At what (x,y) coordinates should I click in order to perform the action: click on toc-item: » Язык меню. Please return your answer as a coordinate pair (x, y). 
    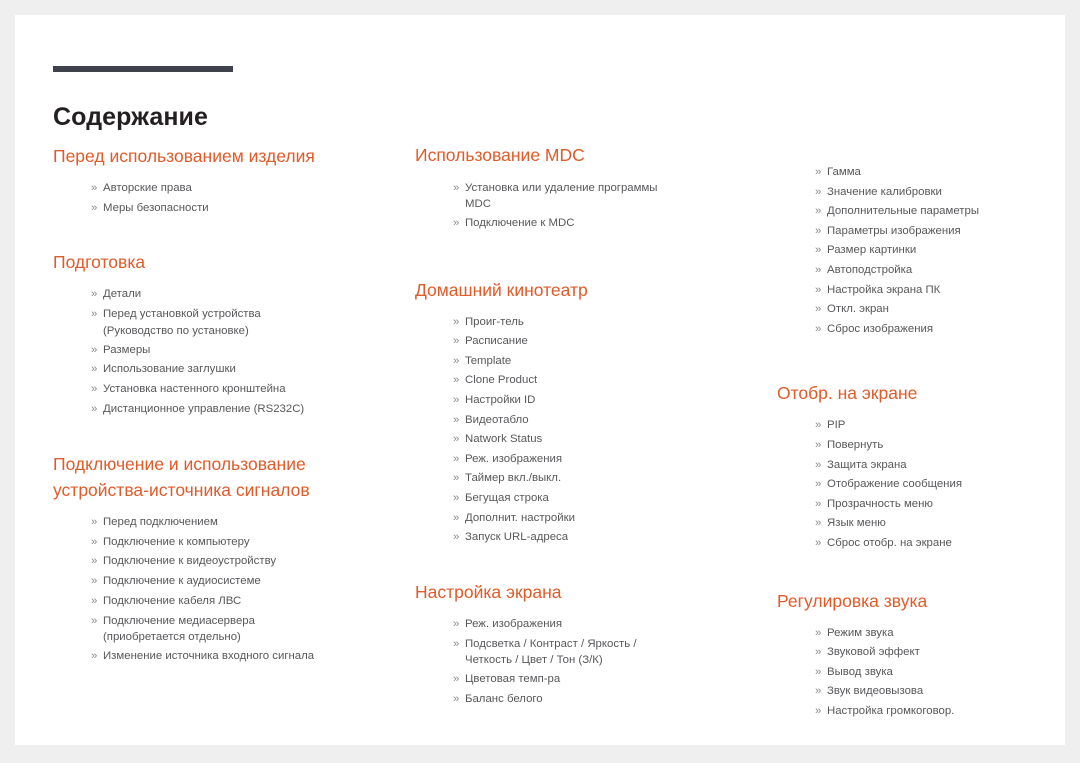
    Looking at the image, I should click on (946, 524).